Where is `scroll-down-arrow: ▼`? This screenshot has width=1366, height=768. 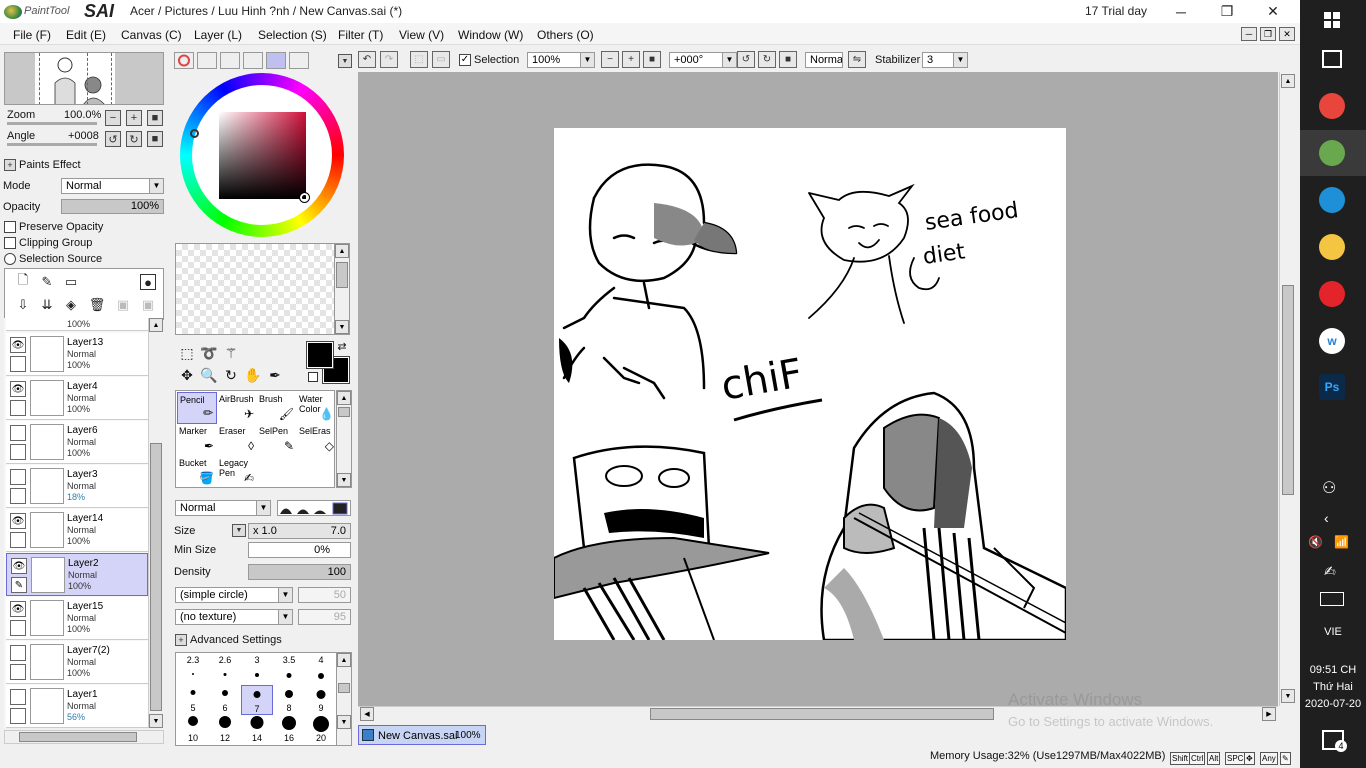 scroll-down-arrow: ▼ is located at coordinates (156, 721).